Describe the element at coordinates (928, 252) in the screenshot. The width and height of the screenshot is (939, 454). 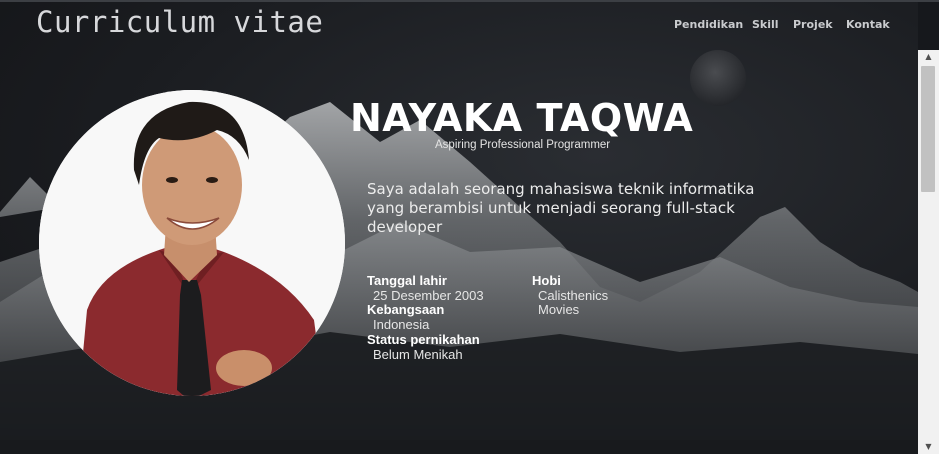
I see `vertical-scrollbar: ▲ ▼` at that location.